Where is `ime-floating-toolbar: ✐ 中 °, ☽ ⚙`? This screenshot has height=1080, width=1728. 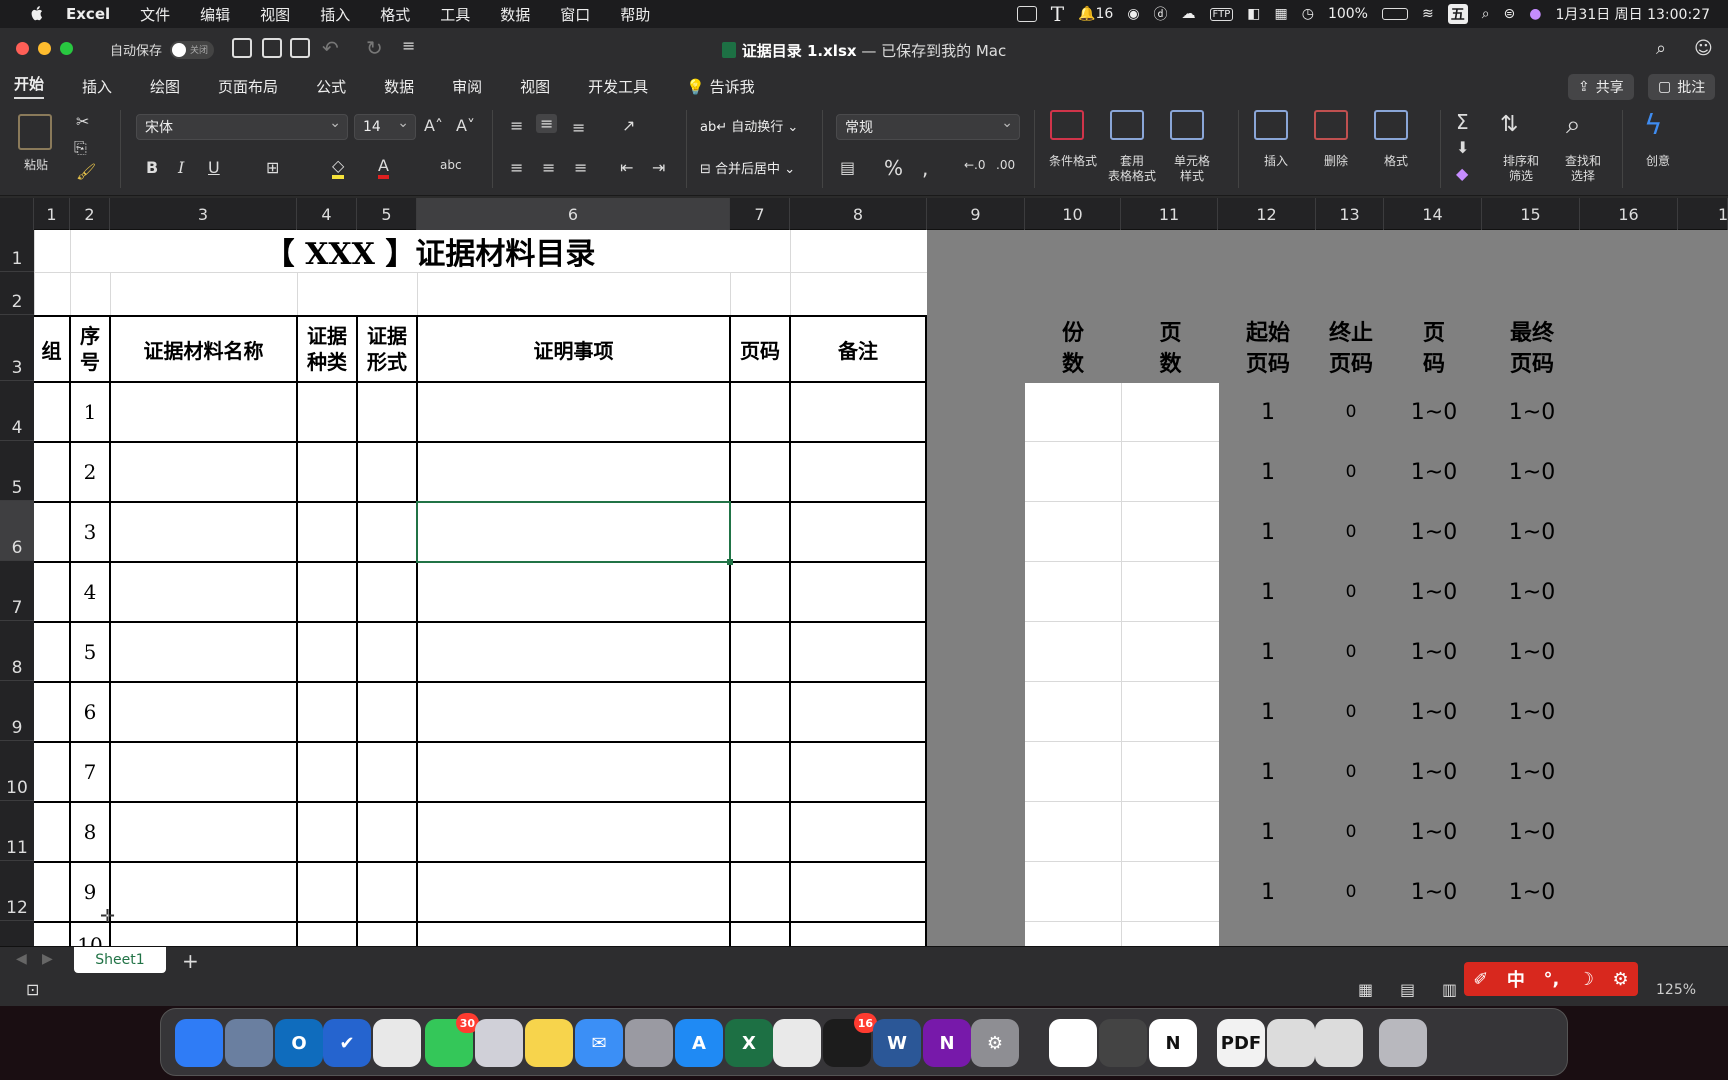
ime-floating-toolbar: ✐ 中 °, ☽ ⚙ is located at coordinates (1551, 979).